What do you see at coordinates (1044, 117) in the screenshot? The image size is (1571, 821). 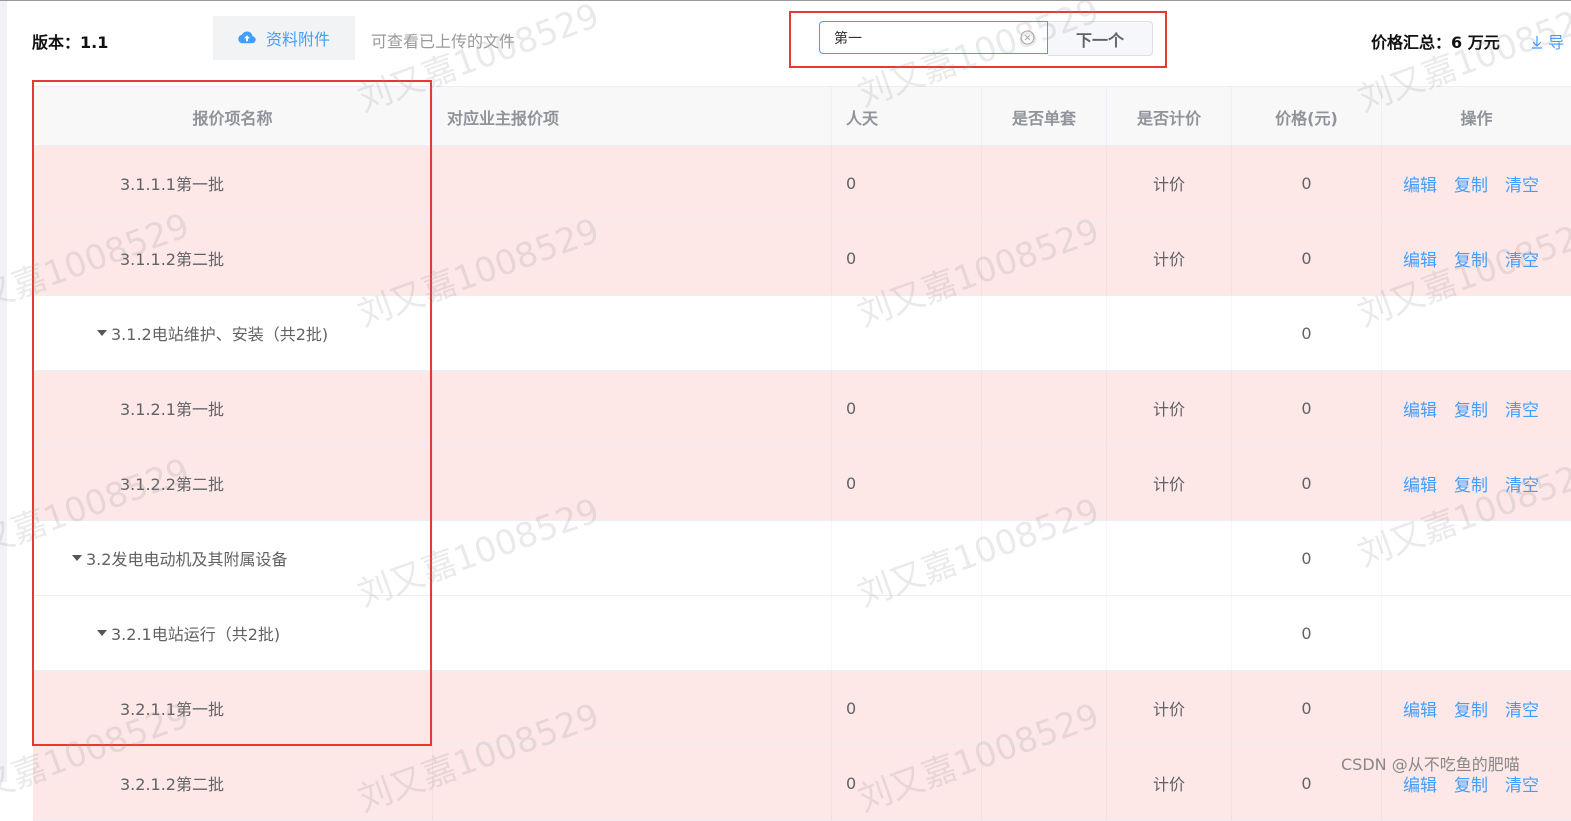 I see `header-single-set: 是否单套` at bounding box center [1044, 117].